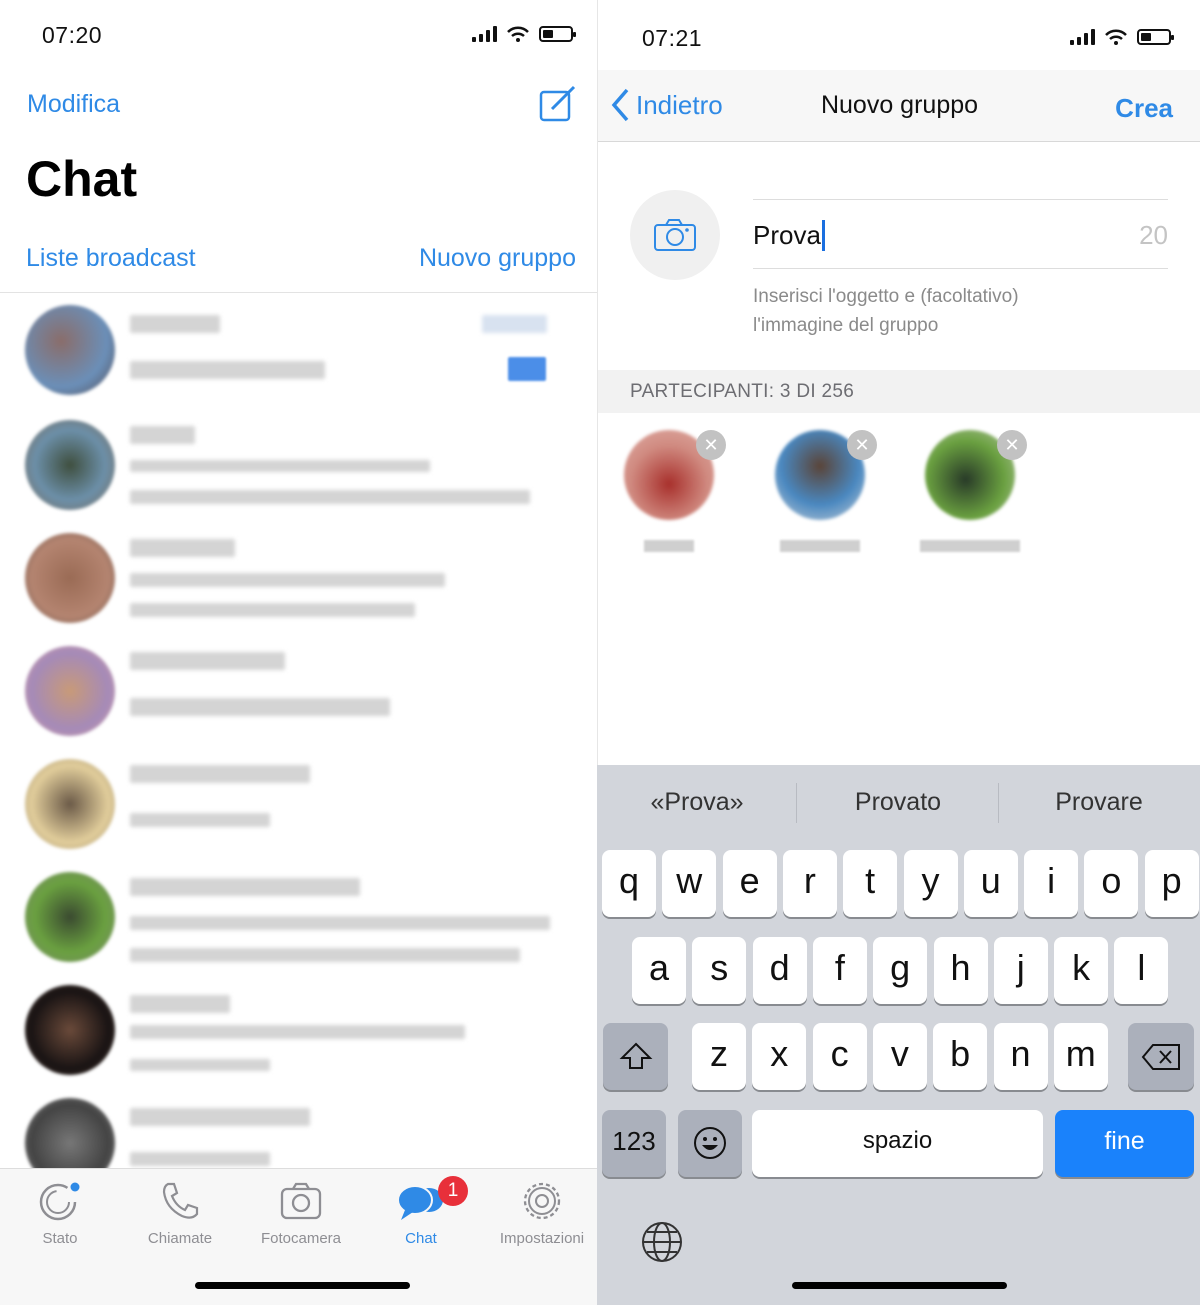  What do you see at coordinates (659, 970) in the screenshot?
I see `key-a: a` at bounding box center [659, 970].